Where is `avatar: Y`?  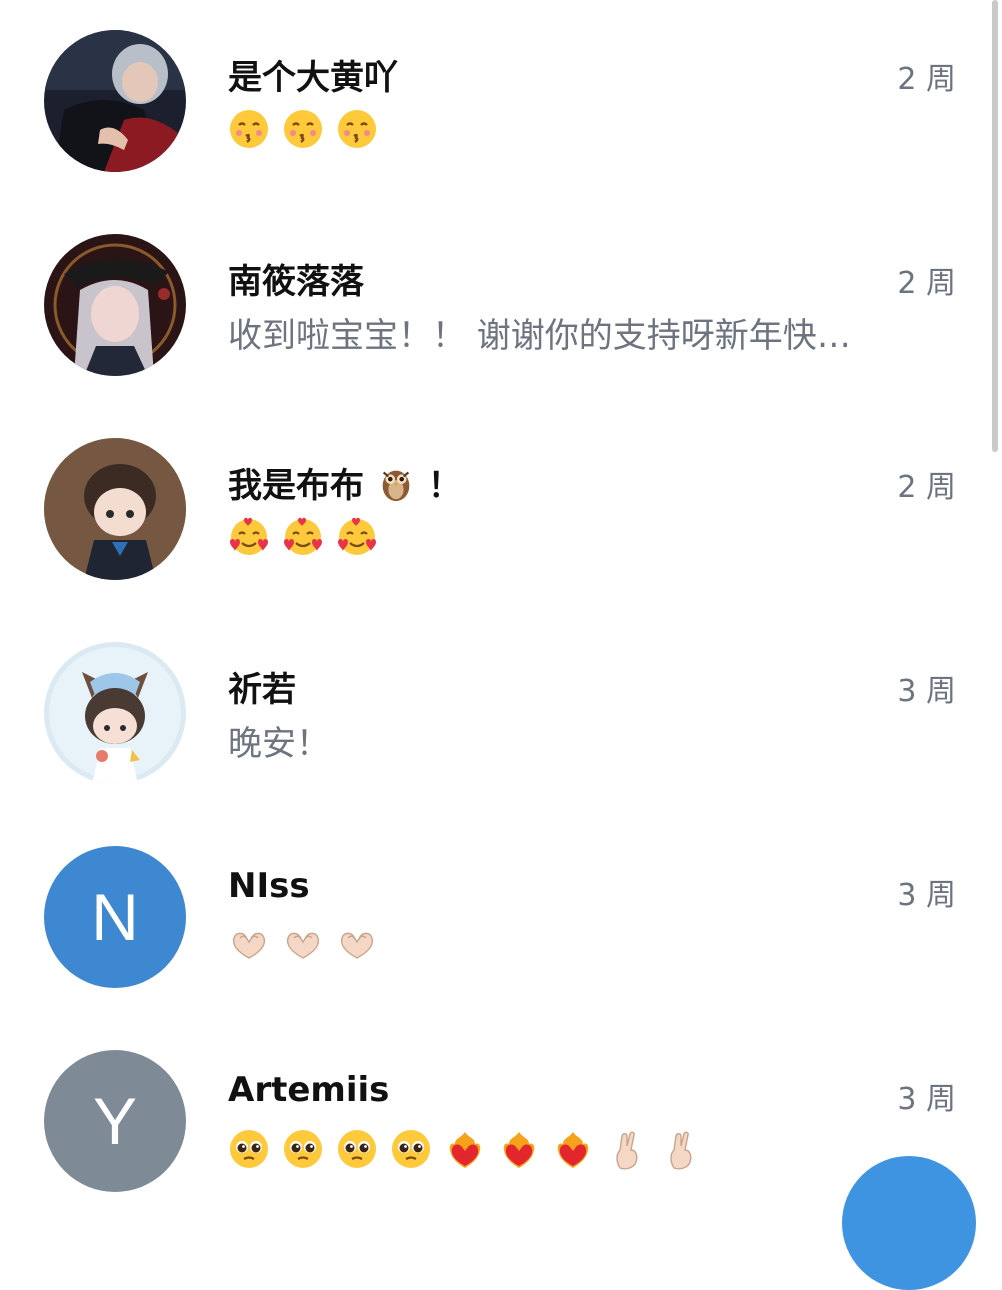
avatar: Y is located at coordinates (115, 1121).